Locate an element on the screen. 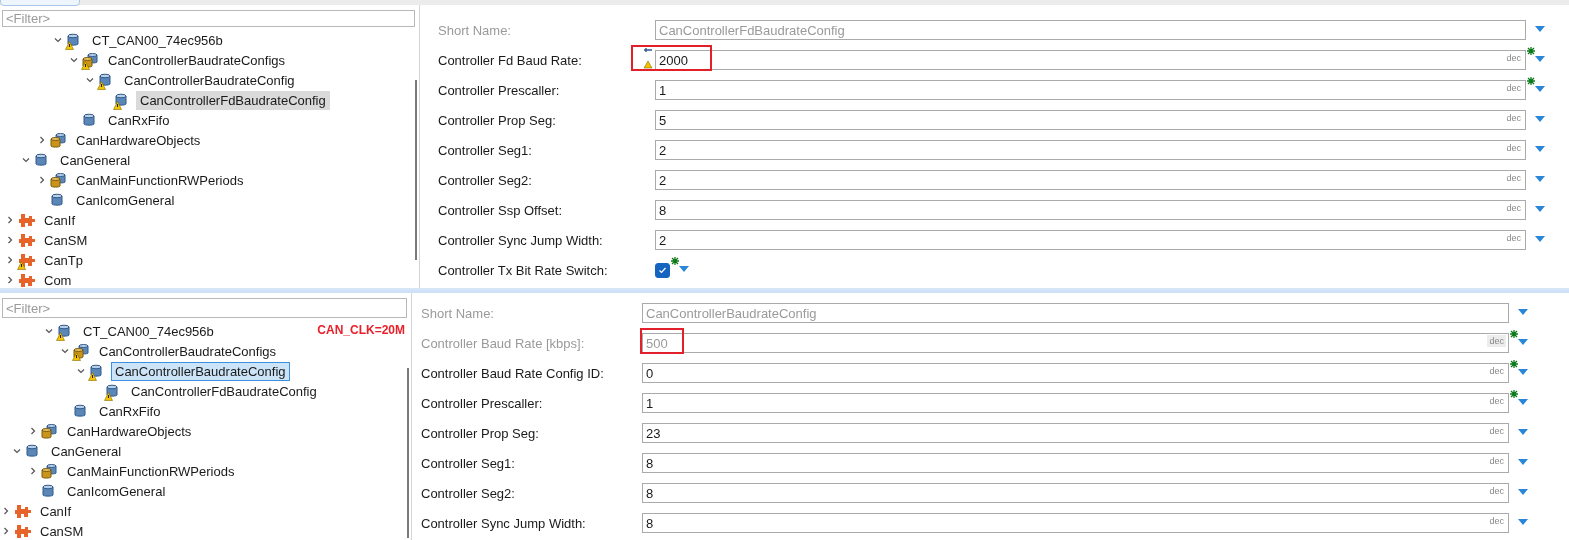 This screenshot has width=1569, height=540. number-field: 5 dec is located at coordinates (1090, 120).